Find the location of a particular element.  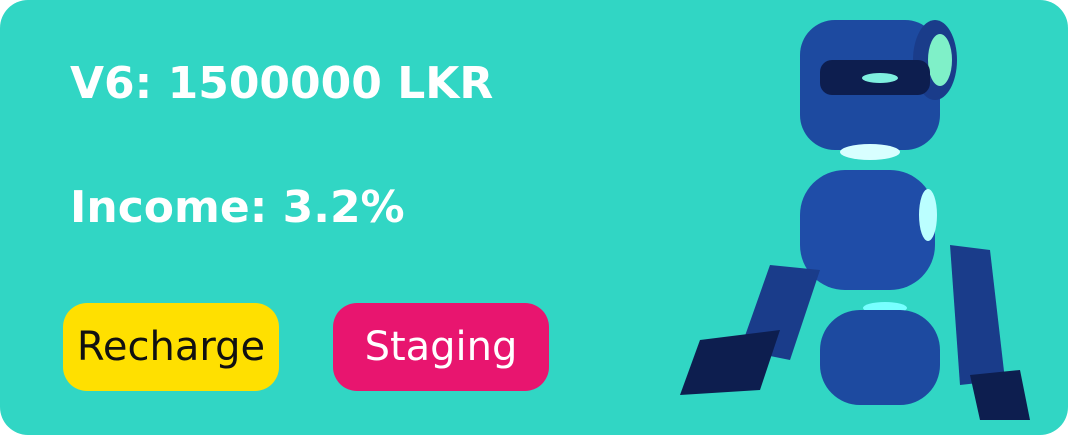

recharge-button: Recharge is located at coordinates (171, 347).